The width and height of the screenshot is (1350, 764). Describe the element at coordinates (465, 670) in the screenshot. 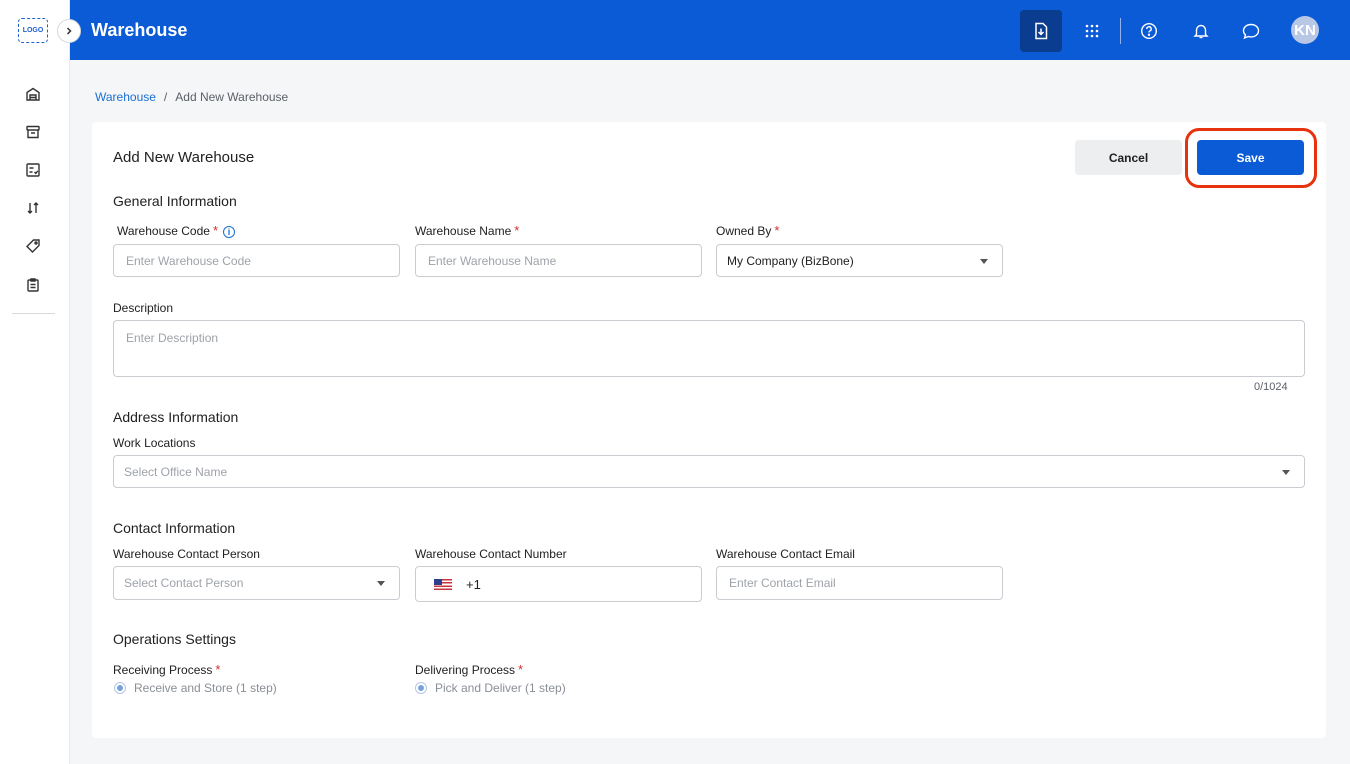

I see `delivering-process-label-text: Delivering Process` at that location.